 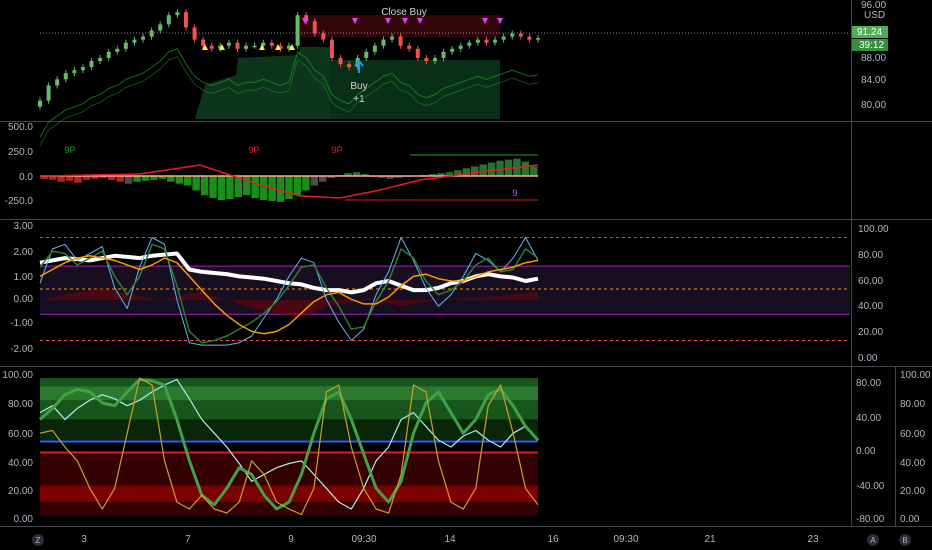 I want to click on oscillator-tick: -1.00, so click(x=21, y=323).